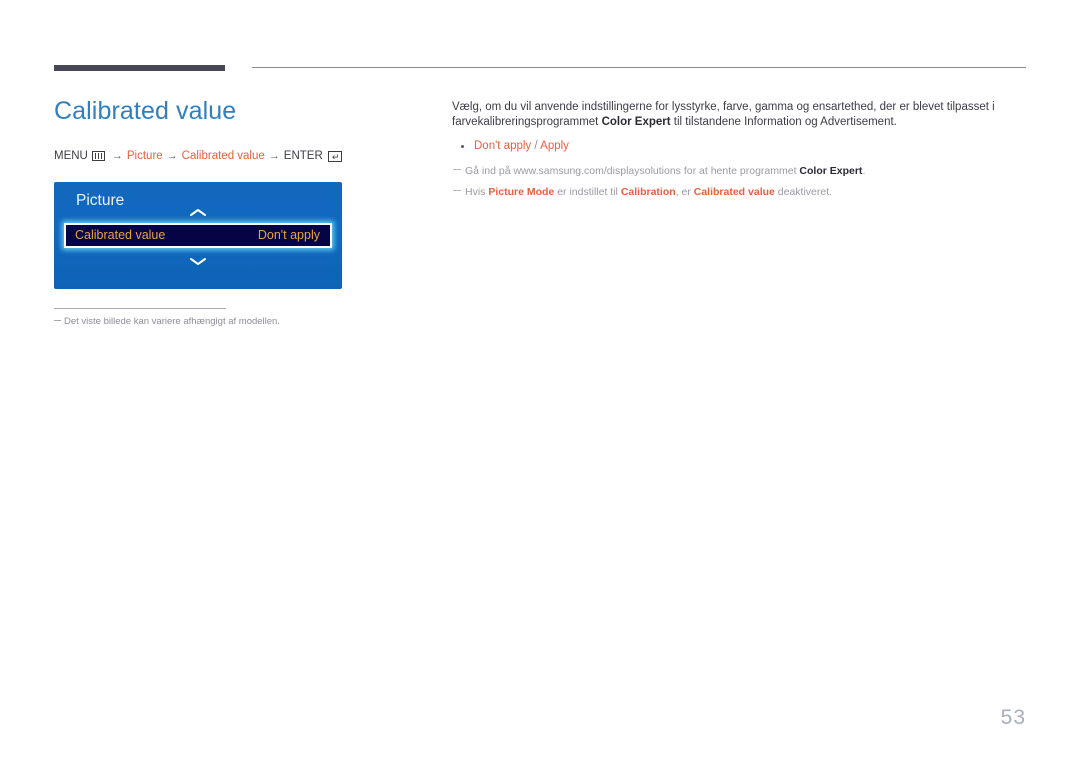 Image resolution: width=1080 pixels, height=763 pixels. I want to click on enter-return-icon: ↵, so click(334, 156).